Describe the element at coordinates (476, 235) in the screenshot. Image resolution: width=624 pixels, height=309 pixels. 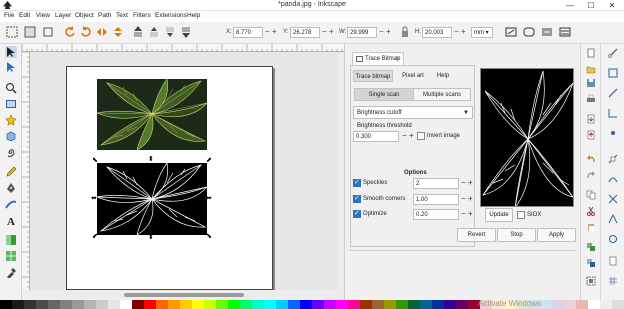
I see `revert-button: Revert` at that location.